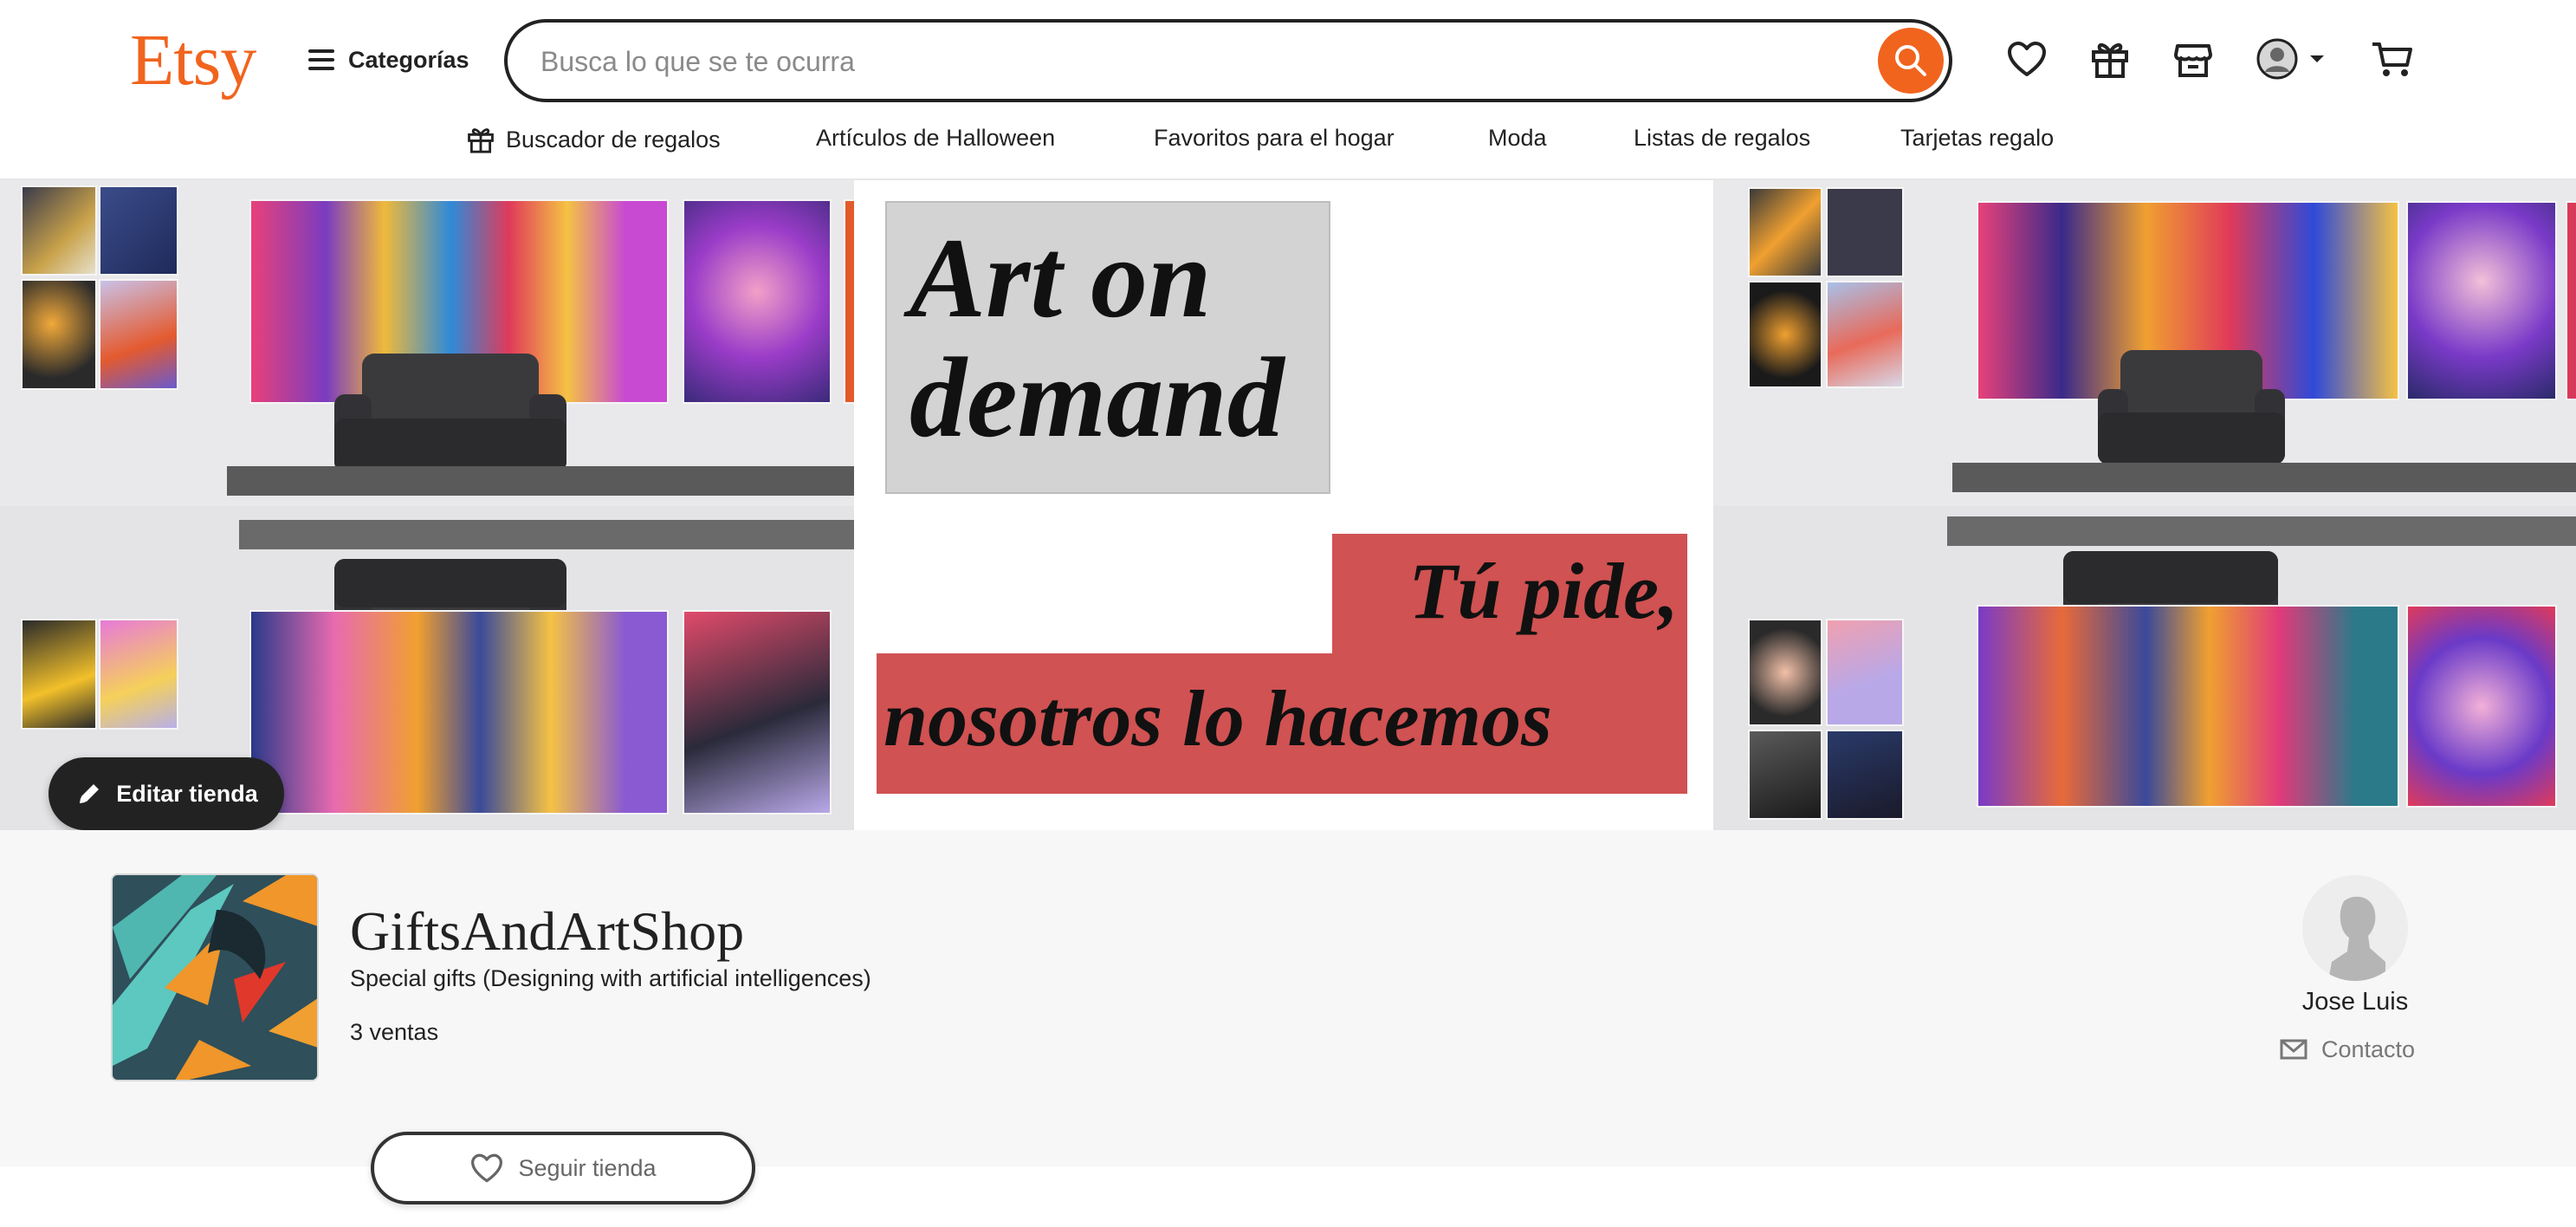 The width and height of the screenshot is (2576, 1227). Describe the element at coordinates (321, 59) in the screenshot. I see `menu-icon` at that location.